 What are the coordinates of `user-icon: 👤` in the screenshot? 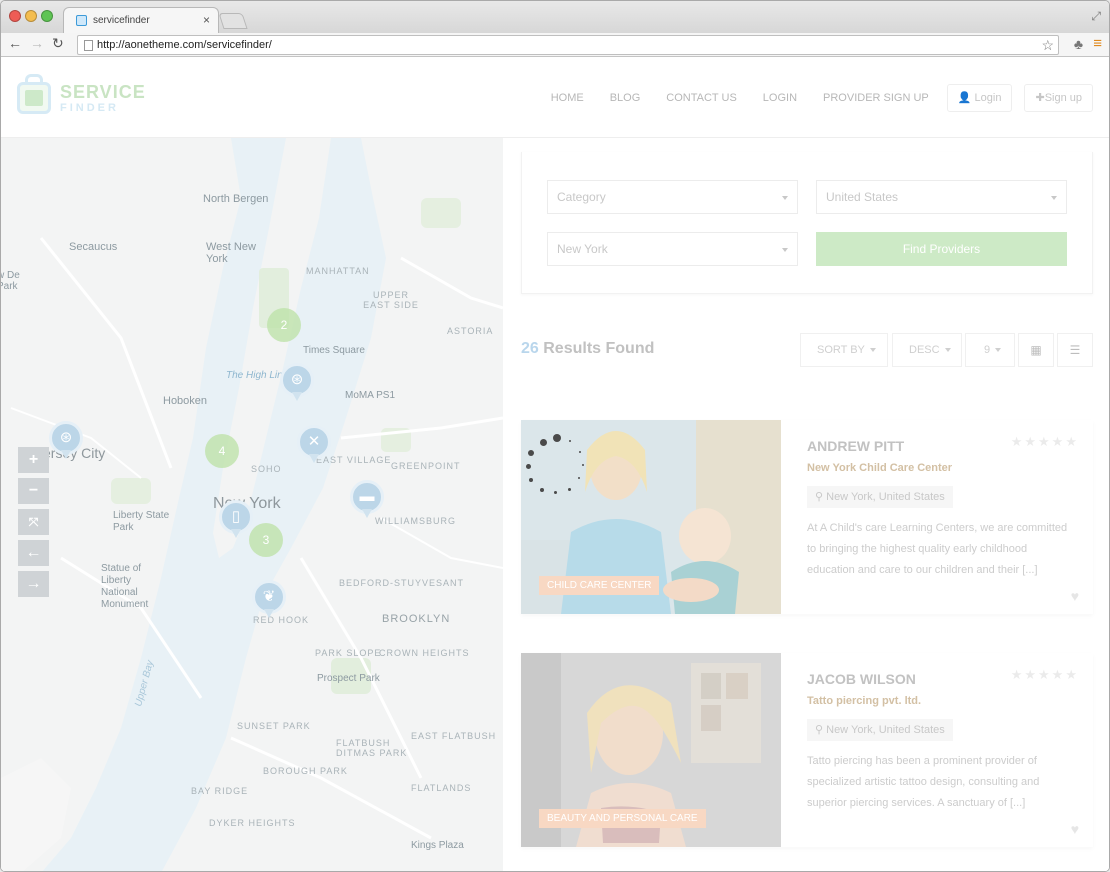 It's located at (964, 98).